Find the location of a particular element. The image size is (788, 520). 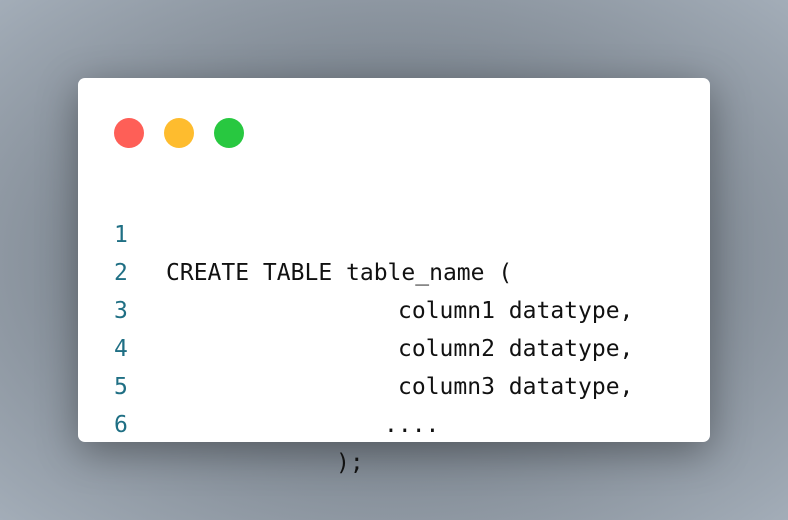

maximize-dot-icon is located at coordinates (229, 133).